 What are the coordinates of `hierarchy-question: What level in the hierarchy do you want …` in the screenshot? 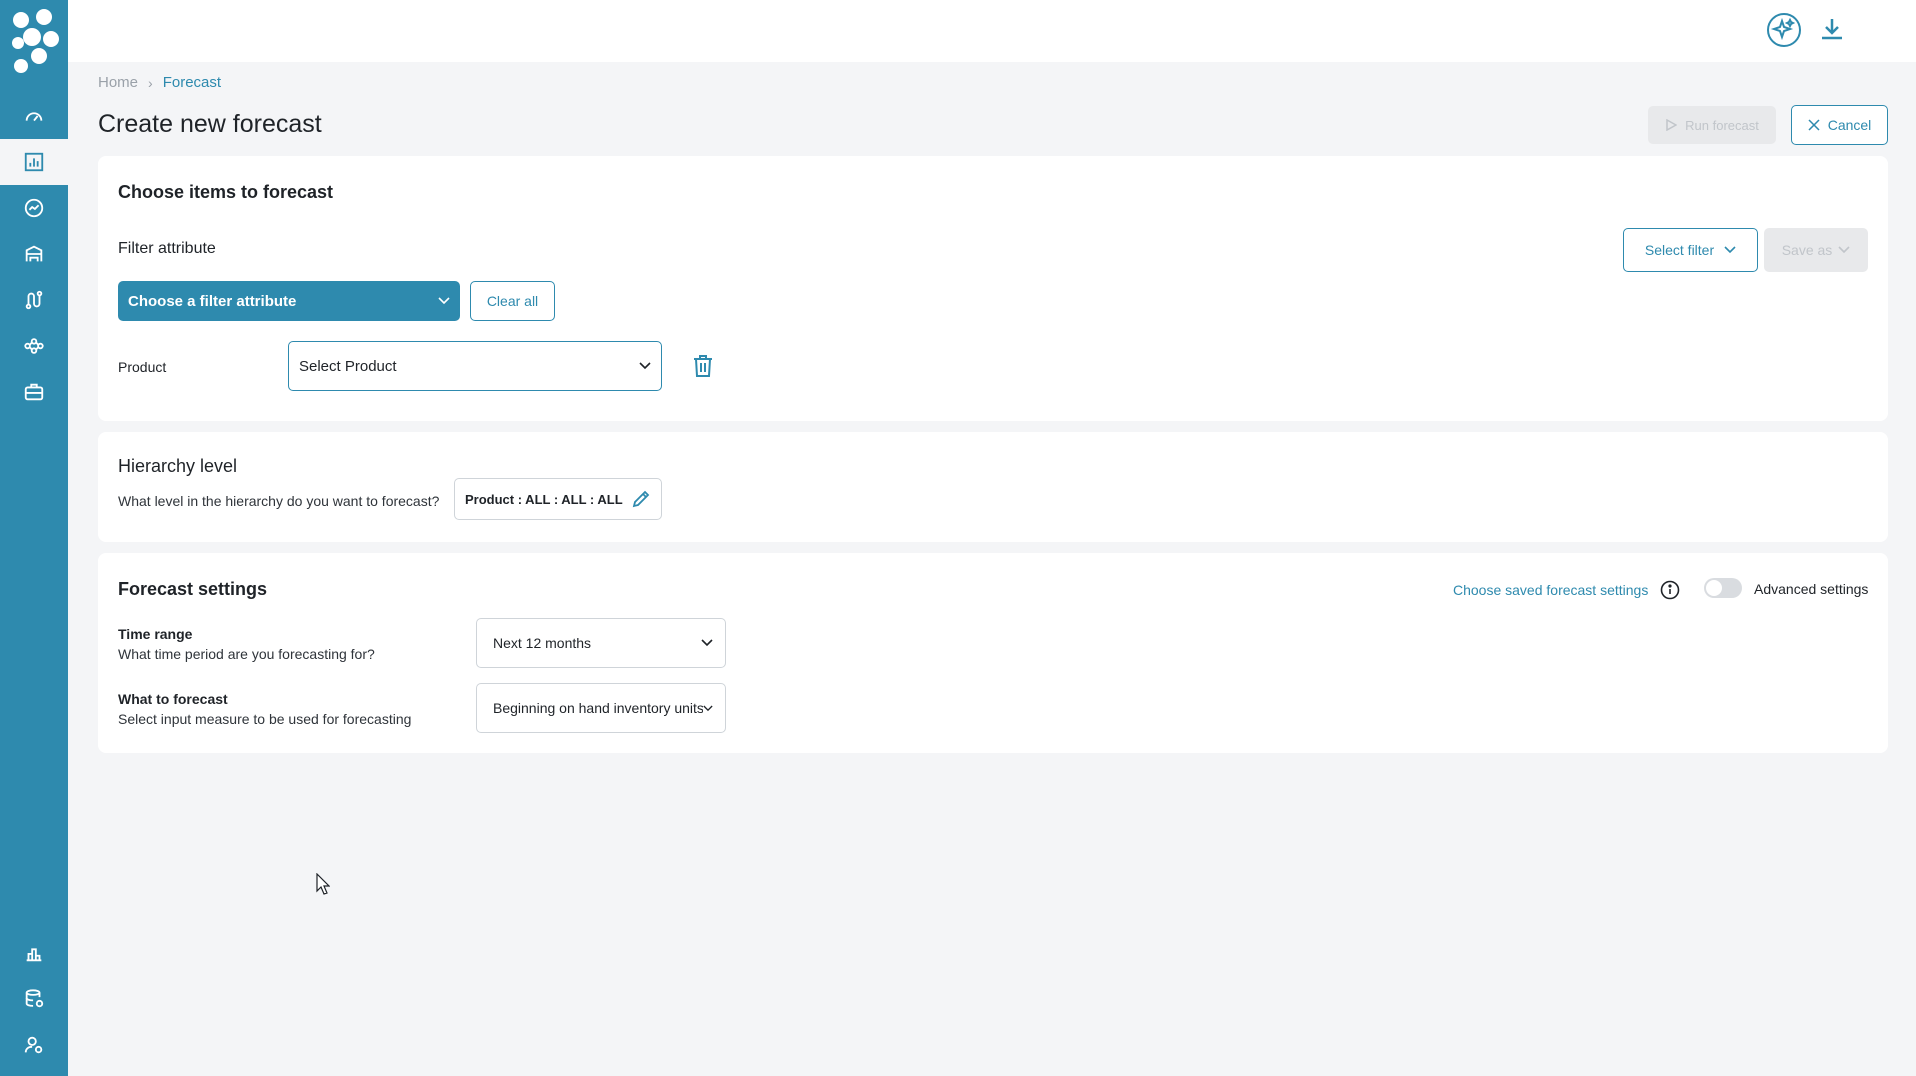 It's located at (279, 501).